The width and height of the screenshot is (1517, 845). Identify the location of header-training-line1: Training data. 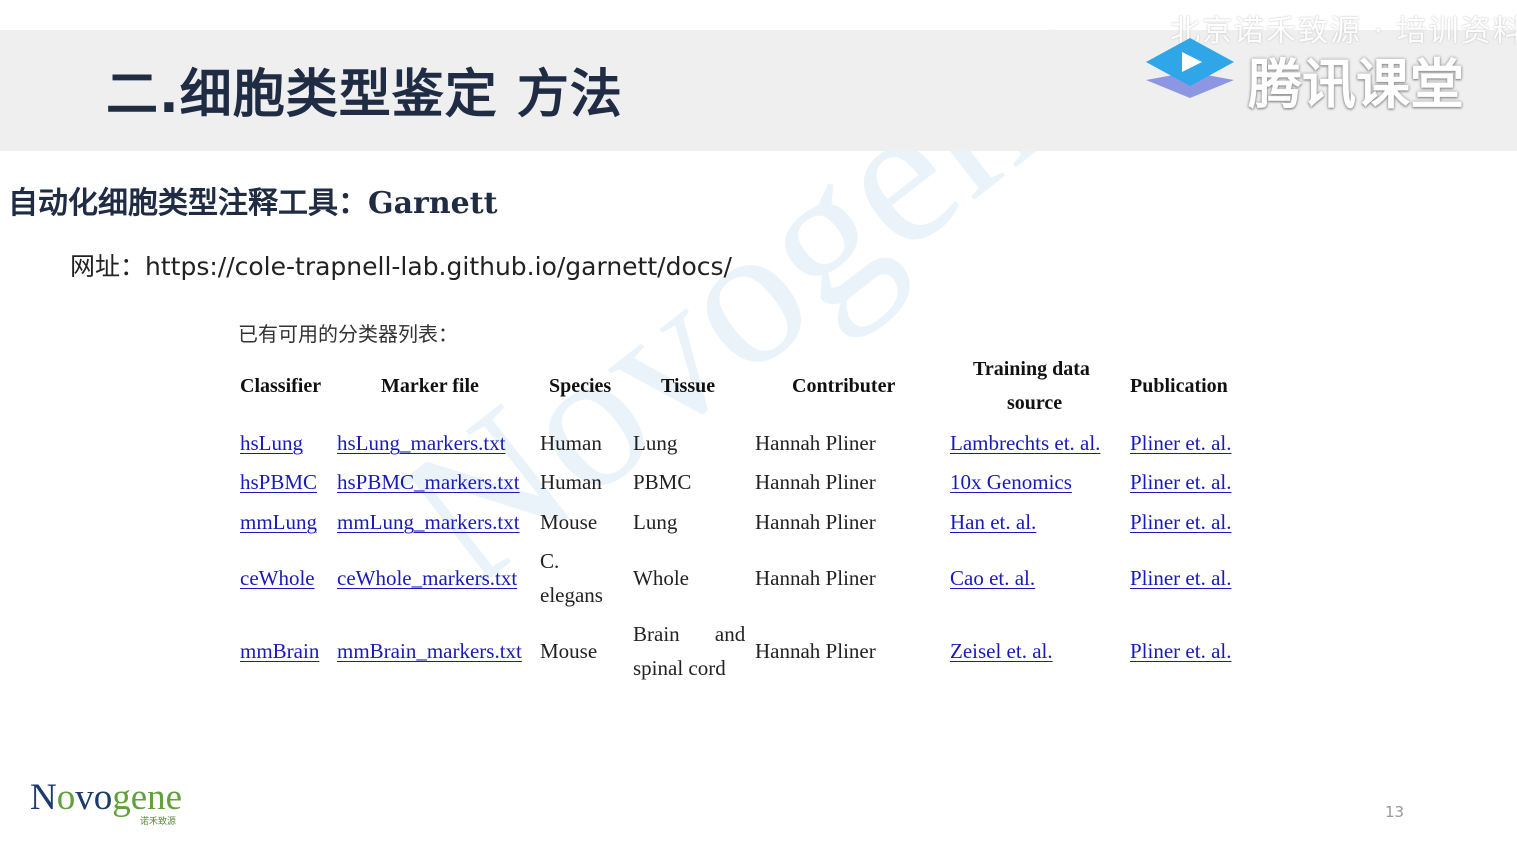
(1031, 369).